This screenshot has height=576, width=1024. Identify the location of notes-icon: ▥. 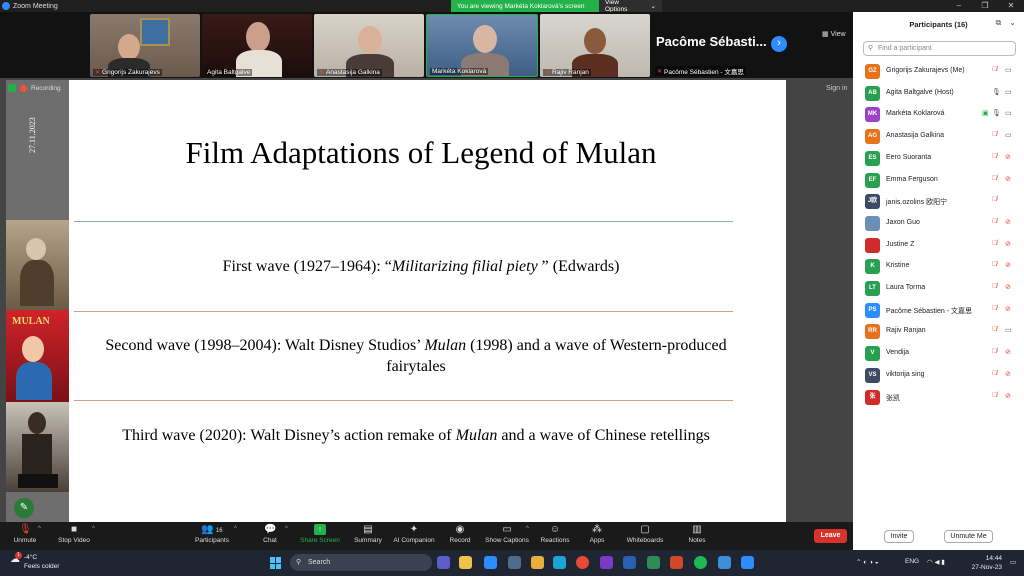
(697, 529).